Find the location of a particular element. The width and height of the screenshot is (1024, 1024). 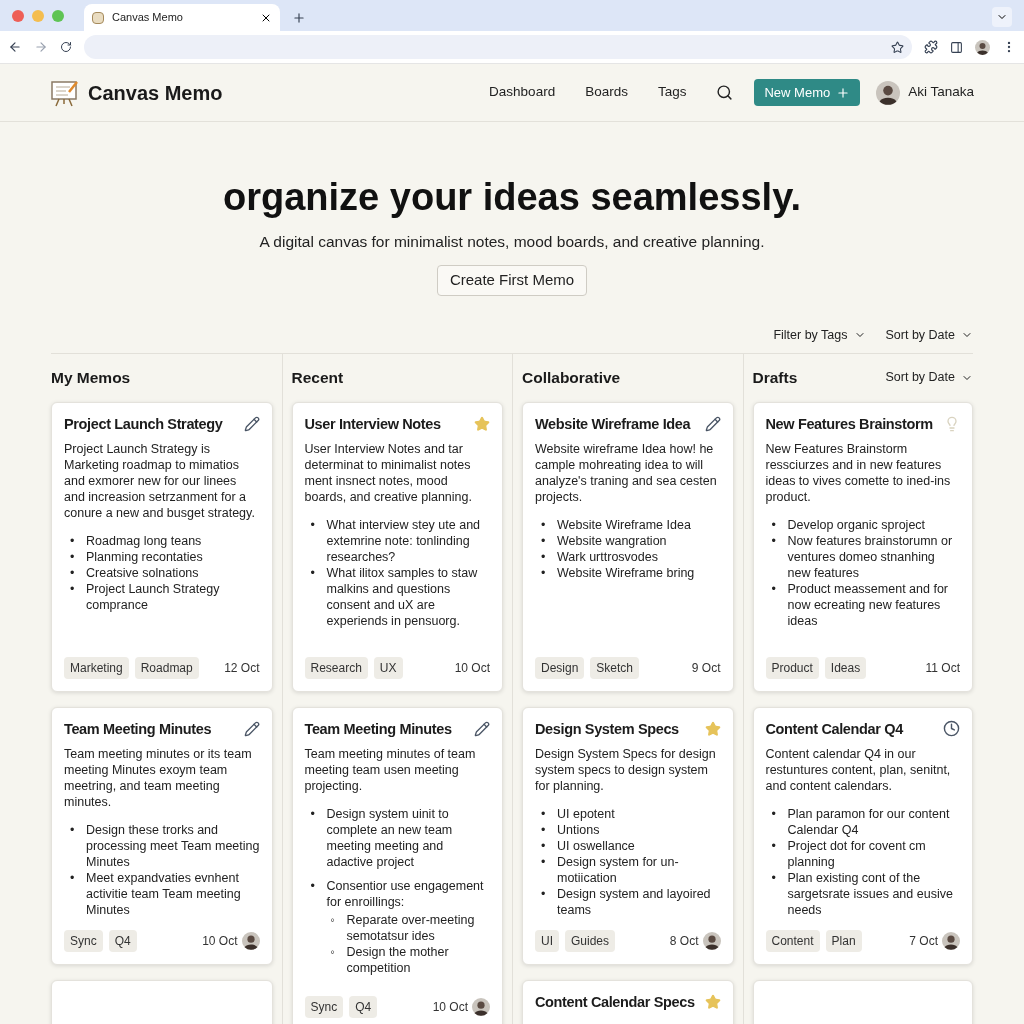

reload-icon is located at coordinates (66, 47).